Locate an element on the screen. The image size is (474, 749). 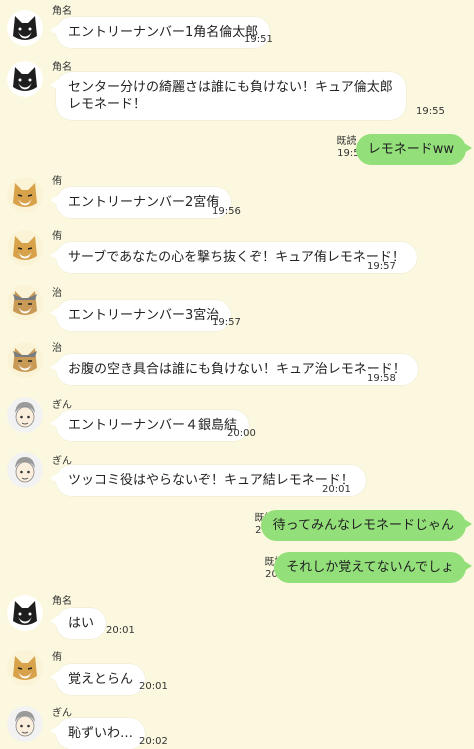
message-bubble: それしか覚えてないんでしょ is located at coordinates (373, 567).